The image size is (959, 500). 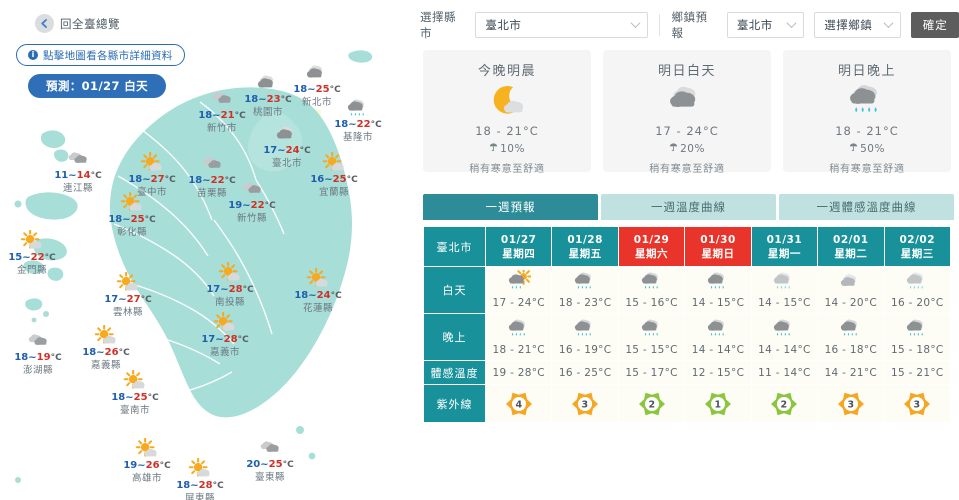 I want to click on table-cell: 4, so click(x=518, y=403).